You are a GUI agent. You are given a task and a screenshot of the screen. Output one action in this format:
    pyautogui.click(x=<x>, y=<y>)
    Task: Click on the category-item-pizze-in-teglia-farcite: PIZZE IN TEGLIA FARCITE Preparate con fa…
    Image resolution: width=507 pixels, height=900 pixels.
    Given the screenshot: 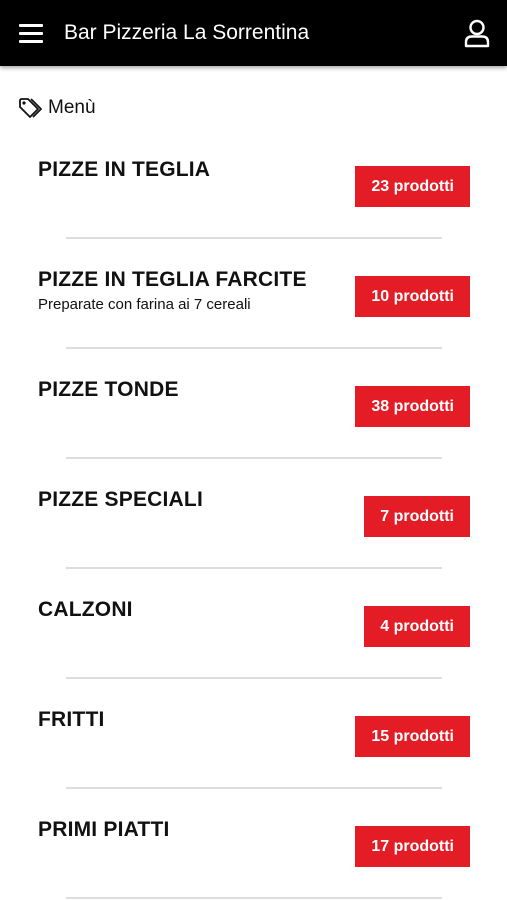 What is the action you would take?
    pyautogui.click(x=253, y=293)
    